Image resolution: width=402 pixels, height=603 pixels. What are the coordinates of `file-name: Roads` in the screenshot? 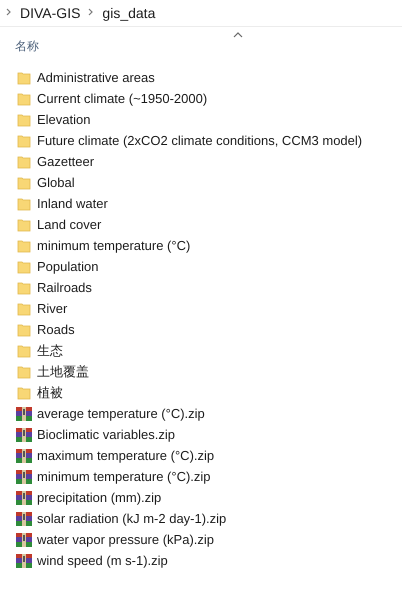 It's located at (56, 329).